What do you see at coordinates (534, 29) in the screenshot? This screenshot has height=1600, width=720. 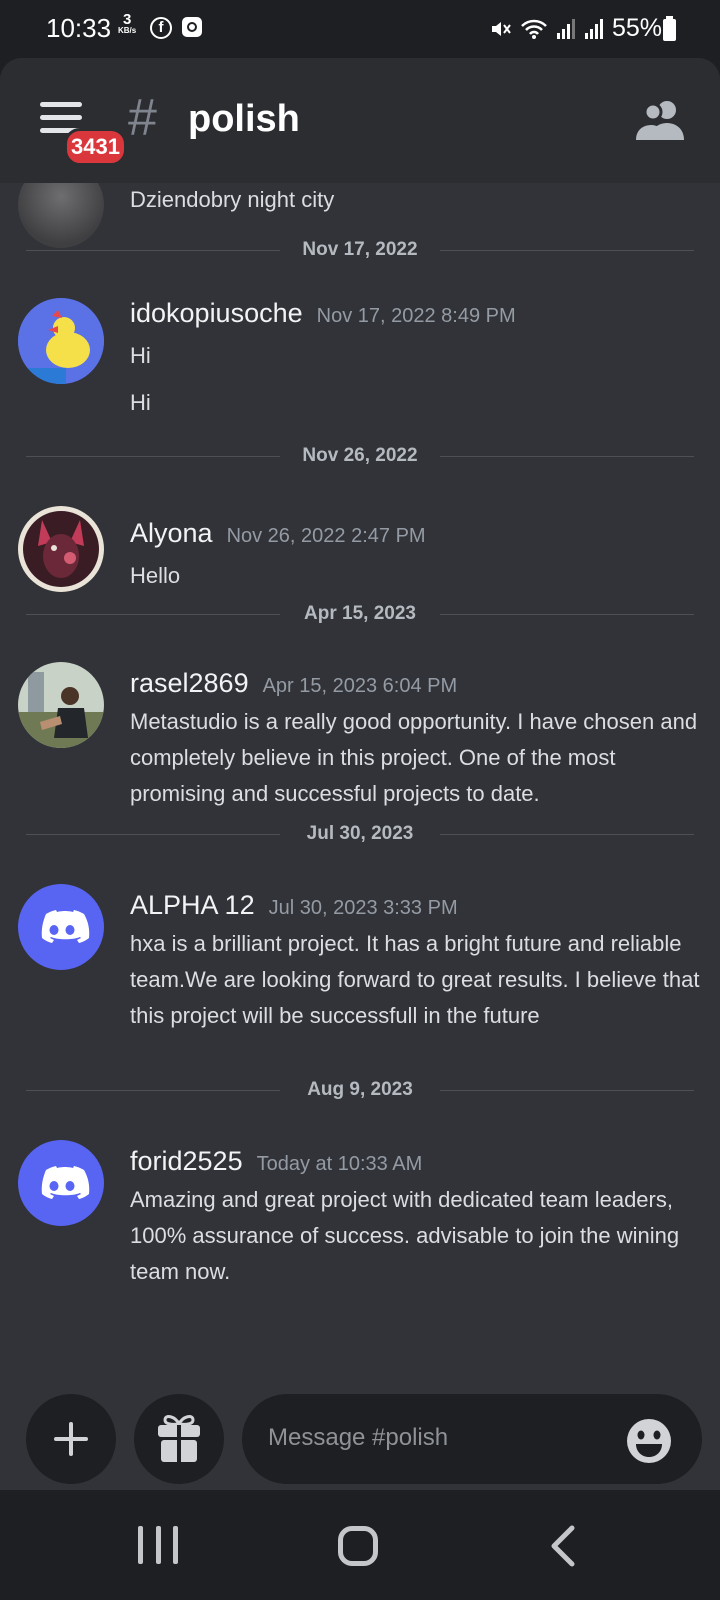 I see `wifi-icon` at bounding box center [534, 29].